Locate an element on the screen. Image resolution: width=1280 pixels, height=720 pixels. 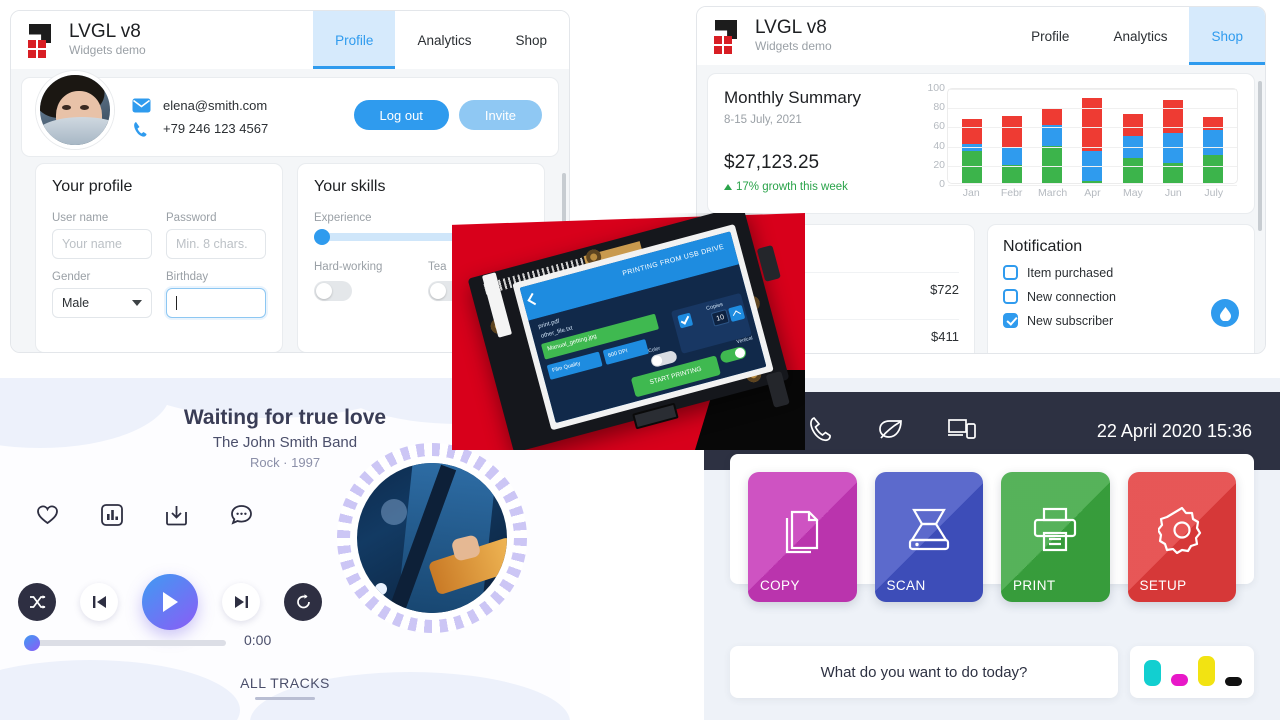
water-drop-icon is located at coordinates (1225, 313).